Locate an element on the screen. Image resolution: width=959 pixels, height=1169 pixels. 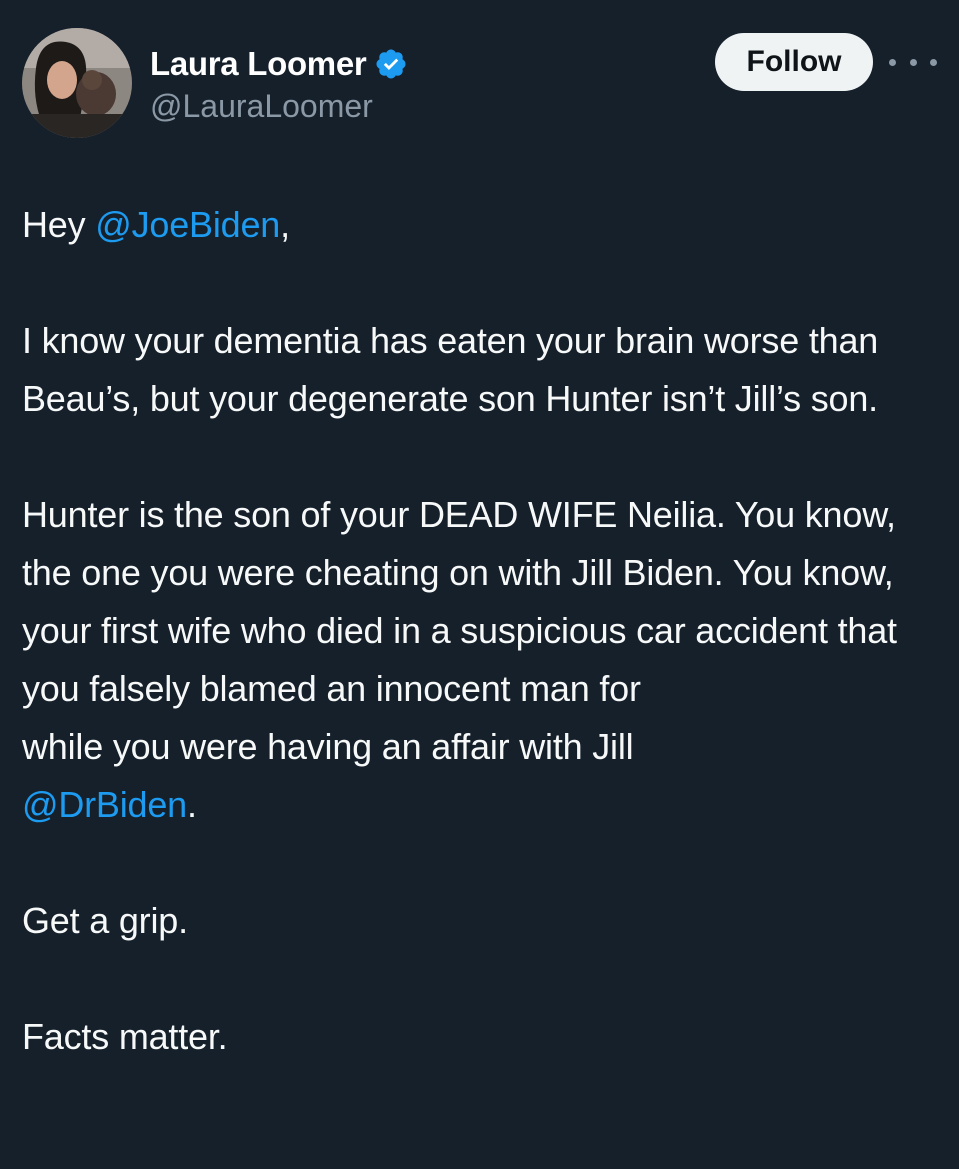
tweet-paragraph-4: Get a grip. is located at coordinates (105, 920).